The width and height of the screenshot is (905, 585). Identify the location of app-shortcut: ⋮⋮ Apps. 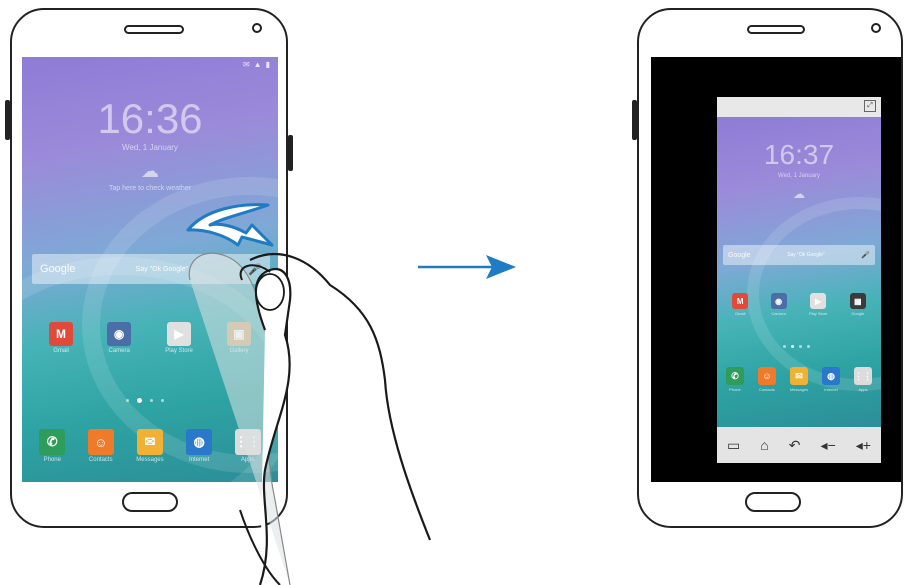
(863, 379).